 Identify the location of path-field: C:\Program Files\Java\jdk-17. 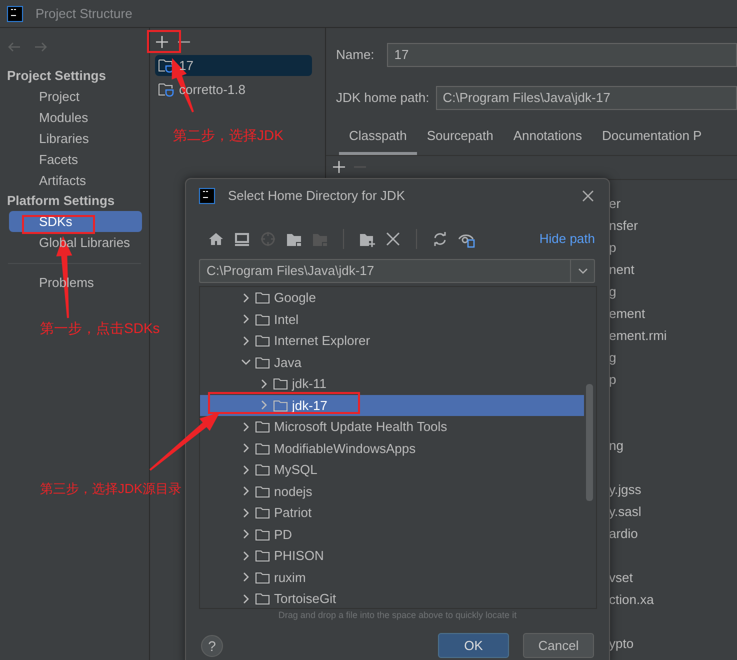
(586, 98).